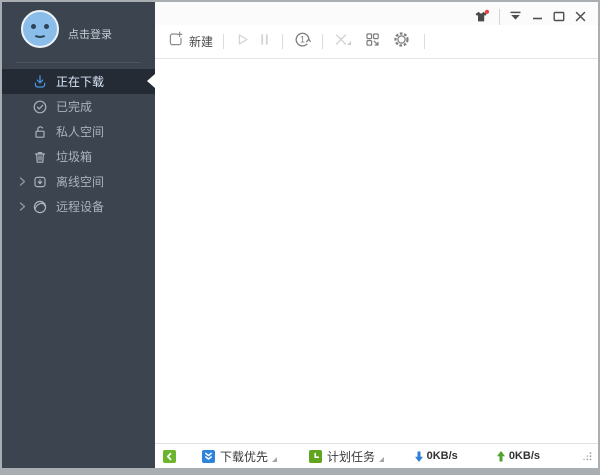 This screenshot has height=475, width=600. I want to click on sidebar-item-label: 已完成, so click(74, 107).